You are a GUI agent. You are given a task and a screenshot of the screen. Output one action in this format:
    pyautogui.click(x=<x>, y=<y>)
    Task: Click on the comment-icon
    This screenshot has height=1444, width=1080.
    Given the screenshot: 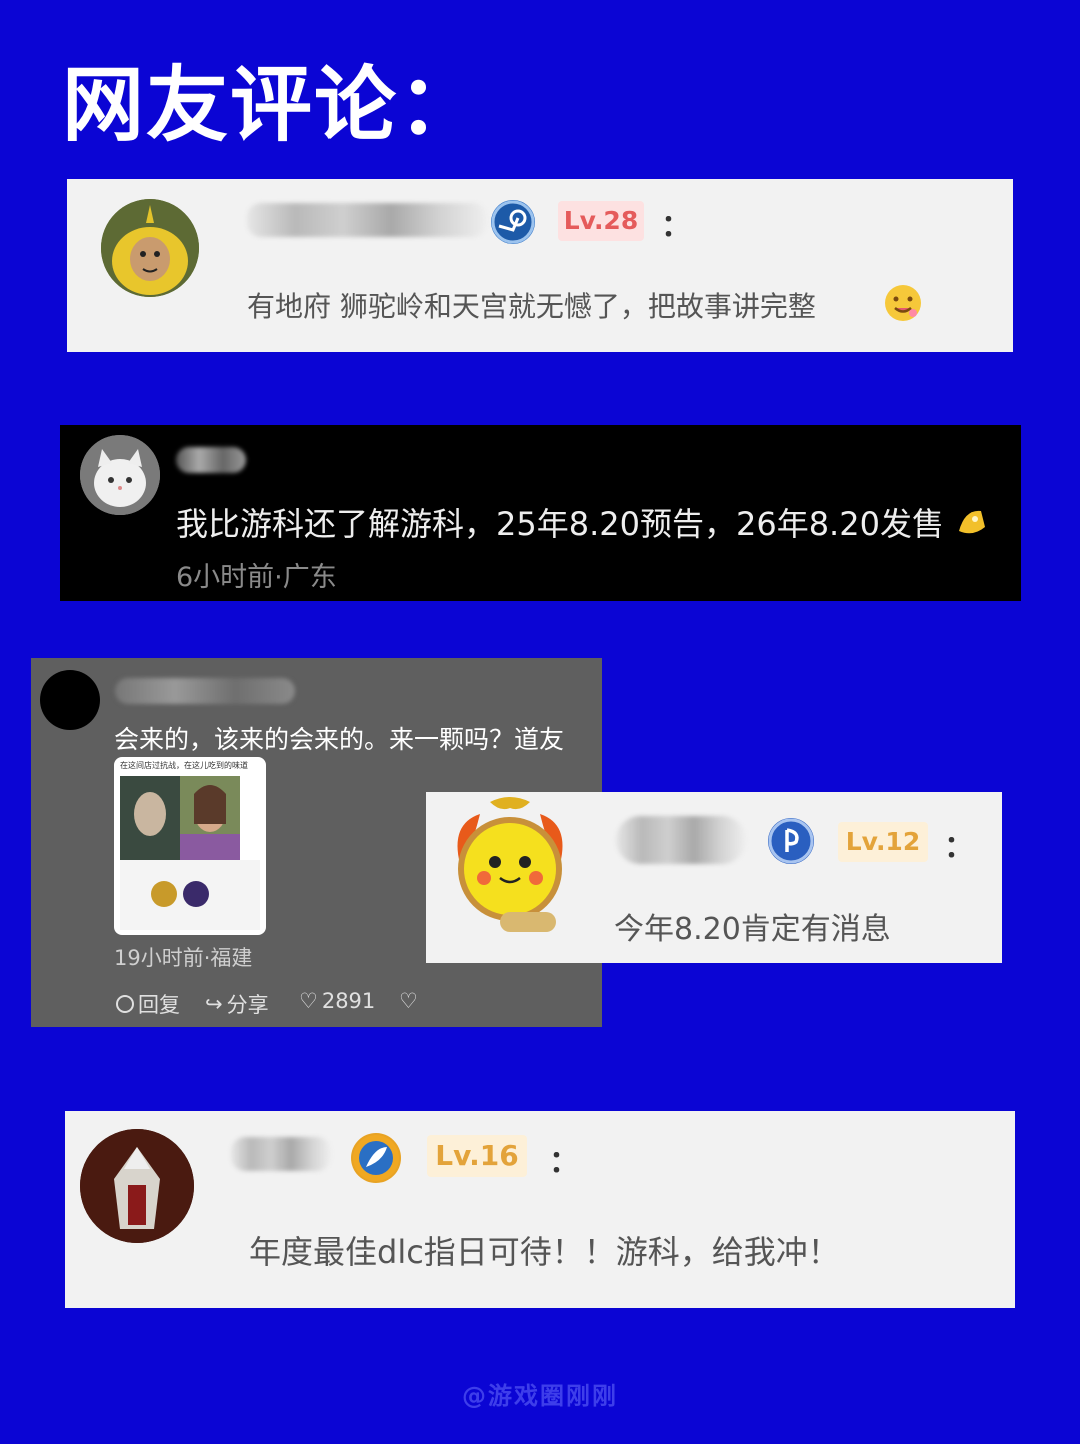 What is the action you would take?
    pyautogui.click(x=125, y=1004)
    